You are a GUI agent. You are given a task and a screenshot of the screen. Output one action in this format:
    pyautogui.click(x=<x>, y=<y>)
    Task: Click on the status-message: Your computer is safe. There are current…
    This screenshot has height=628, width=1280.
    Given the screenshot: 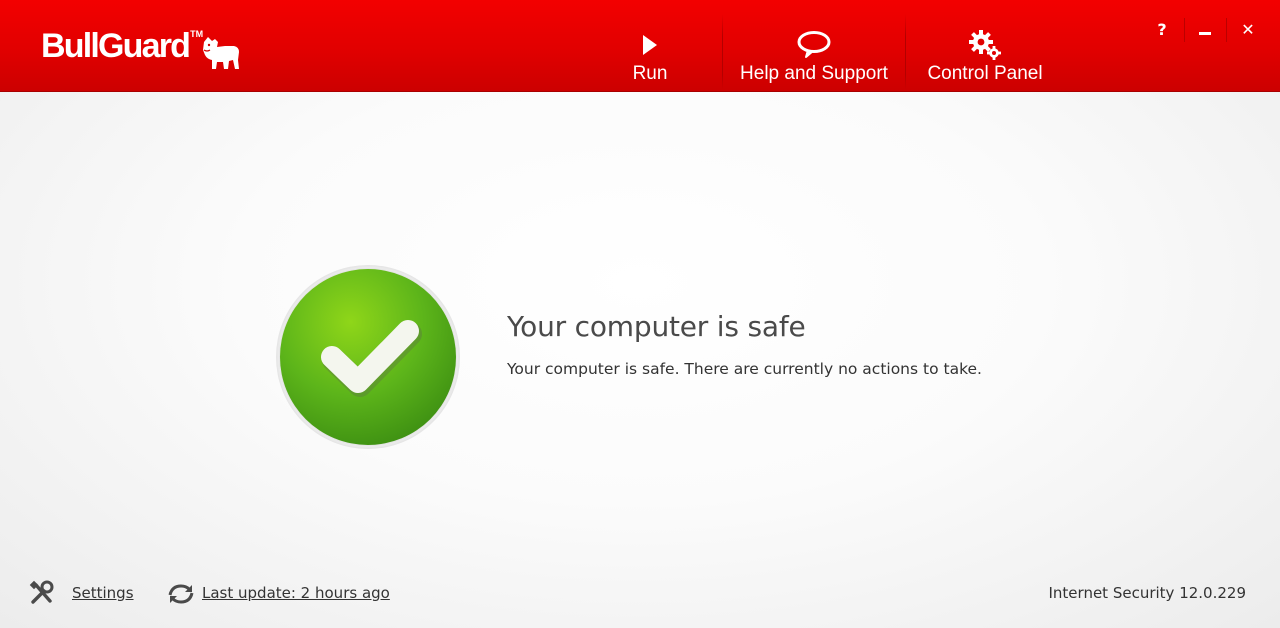 What is the action you would take?
    pyautogui.click(x=744, y=369)
    